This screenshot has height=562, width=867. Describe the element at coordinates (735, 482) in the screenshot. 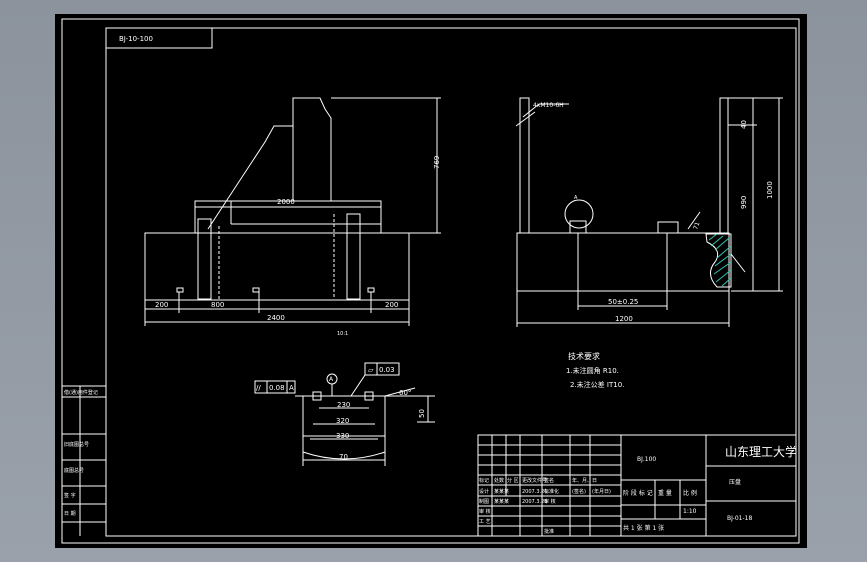

I see `part-title: 压盘` at that location.